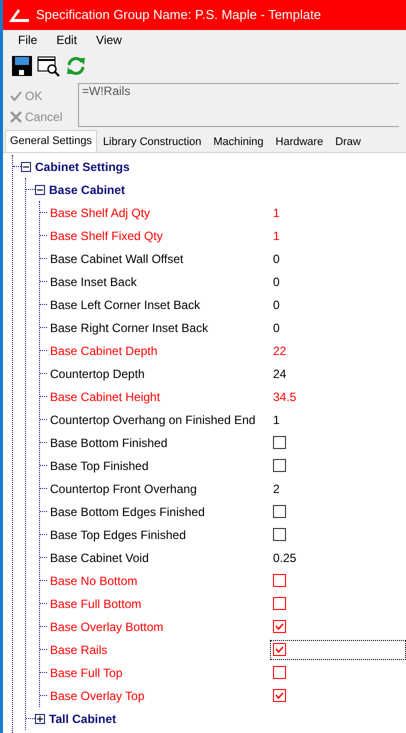  I want to click on property-label: Countertop Depth, so click(98, 374).